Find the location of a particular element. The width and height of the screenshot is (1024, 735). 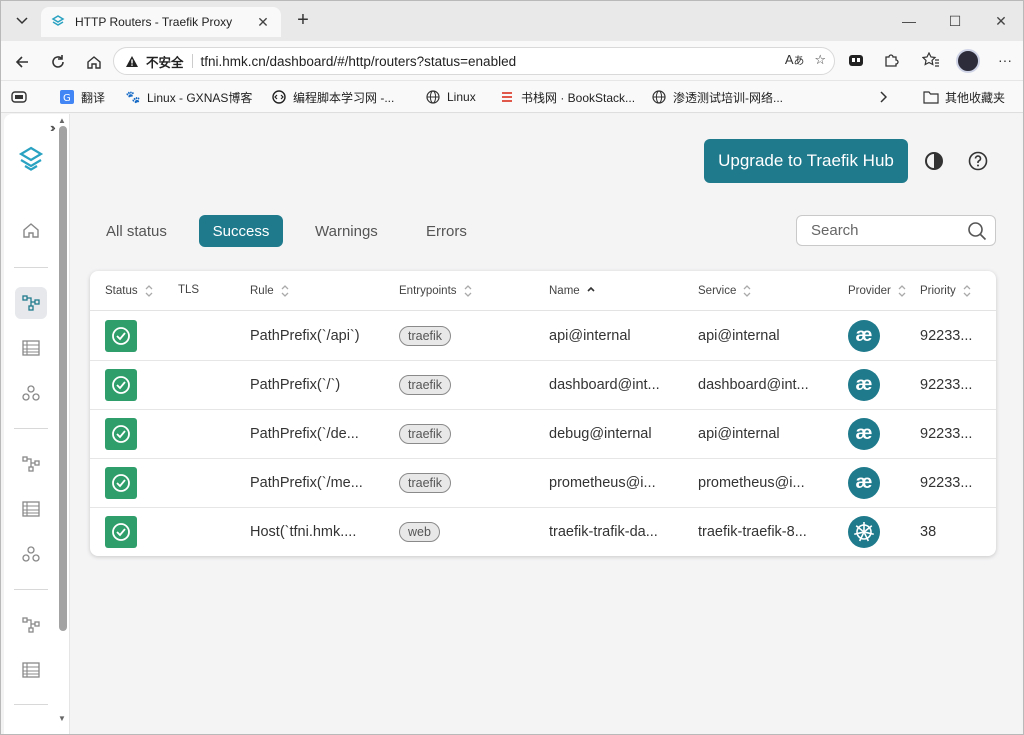

tab-actions-menu-button is located at coordinates (22, 21).